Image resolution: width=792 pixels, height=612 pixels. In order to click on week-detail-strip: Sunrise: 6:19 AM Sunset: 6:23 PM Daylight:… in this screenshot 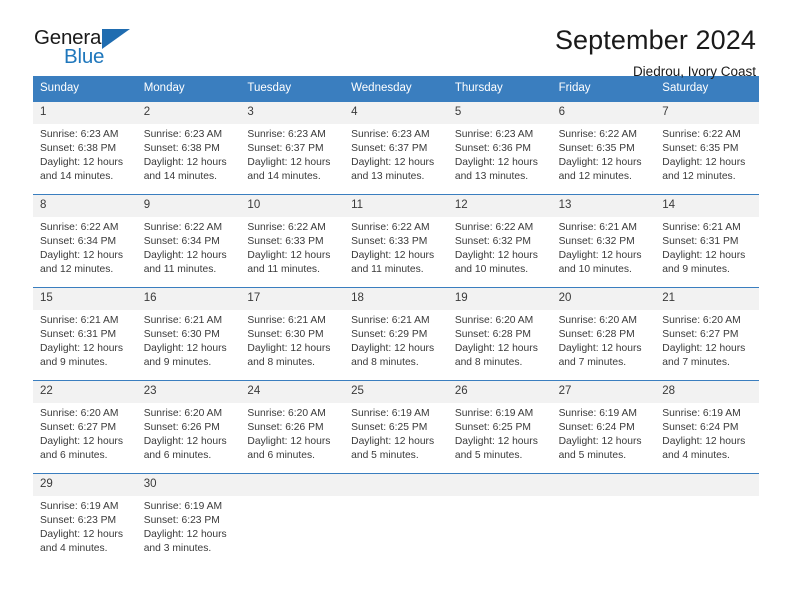, I will do `click(396, 530)`.